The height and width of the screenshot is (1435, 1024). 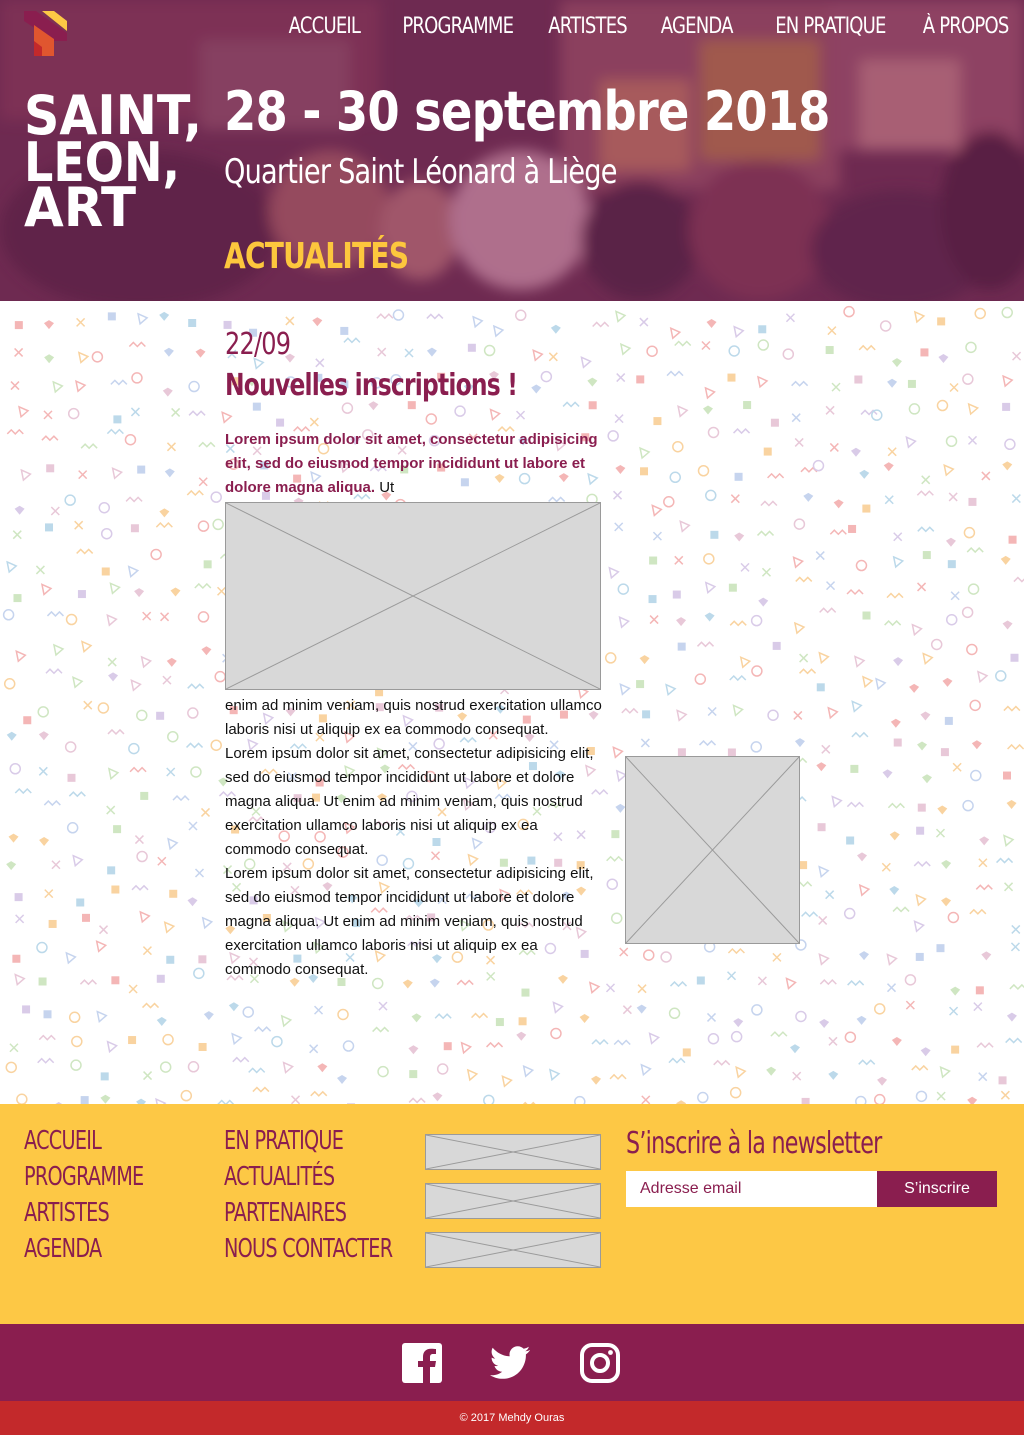 What do you see at coordinates (937, 1189) in the screenshot?
I see `newsletter-subscribe-button: S’inscrire` at bounding box center [937, 1189].